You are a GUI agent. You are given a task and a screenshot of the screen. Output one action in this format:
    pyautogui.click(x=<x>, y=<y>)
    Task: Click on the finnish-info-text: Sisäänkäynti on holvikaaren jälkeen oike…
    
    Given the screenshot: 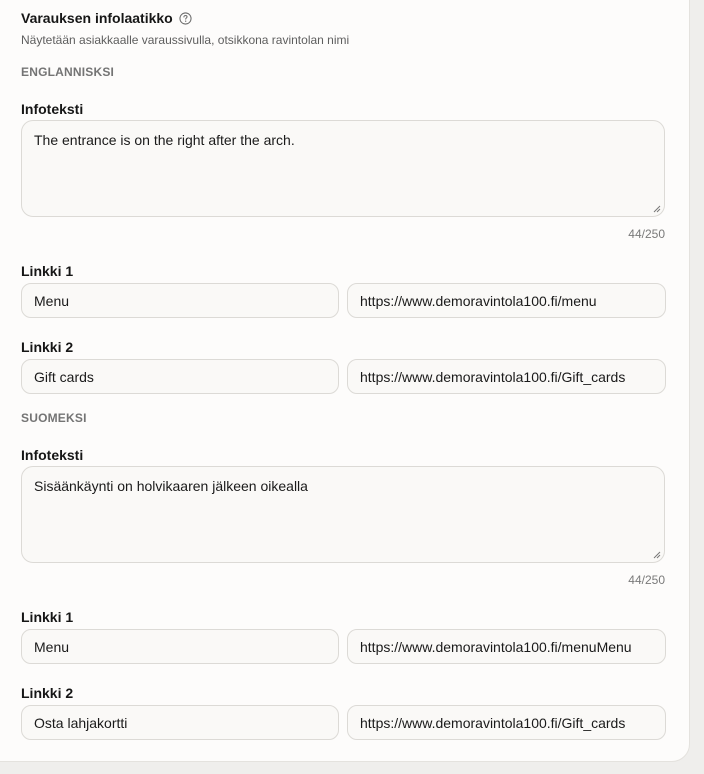 What is the action you would take?
    pyautogui.click(x=171, y=486)
    